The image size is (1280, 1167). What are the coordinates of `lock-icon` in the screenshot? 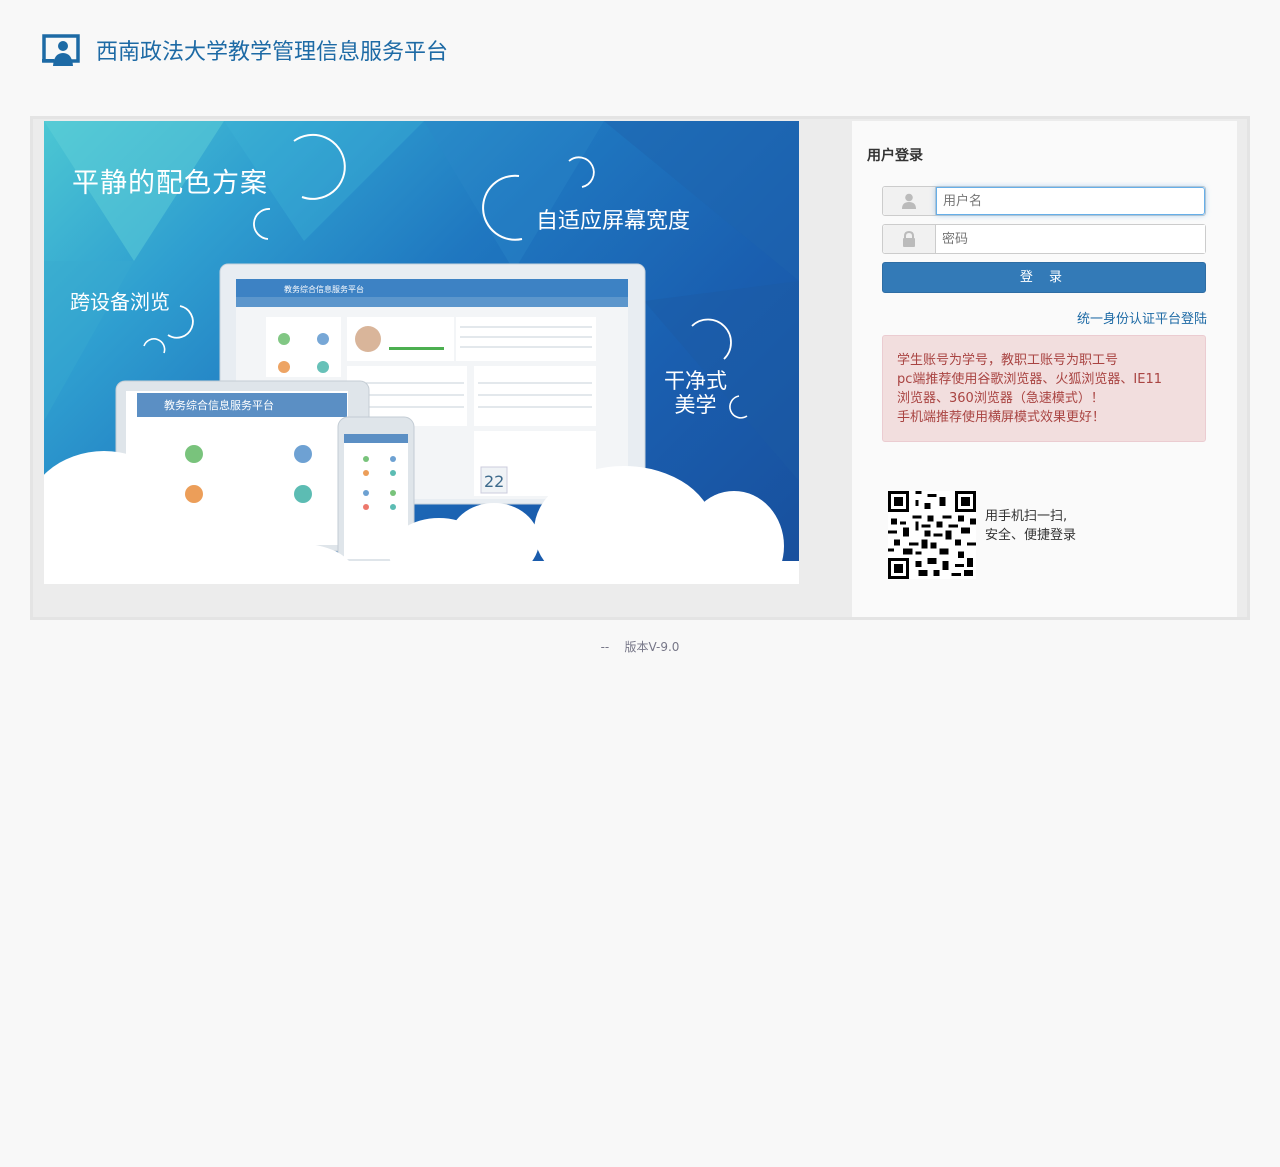 It's located at (909, 239).